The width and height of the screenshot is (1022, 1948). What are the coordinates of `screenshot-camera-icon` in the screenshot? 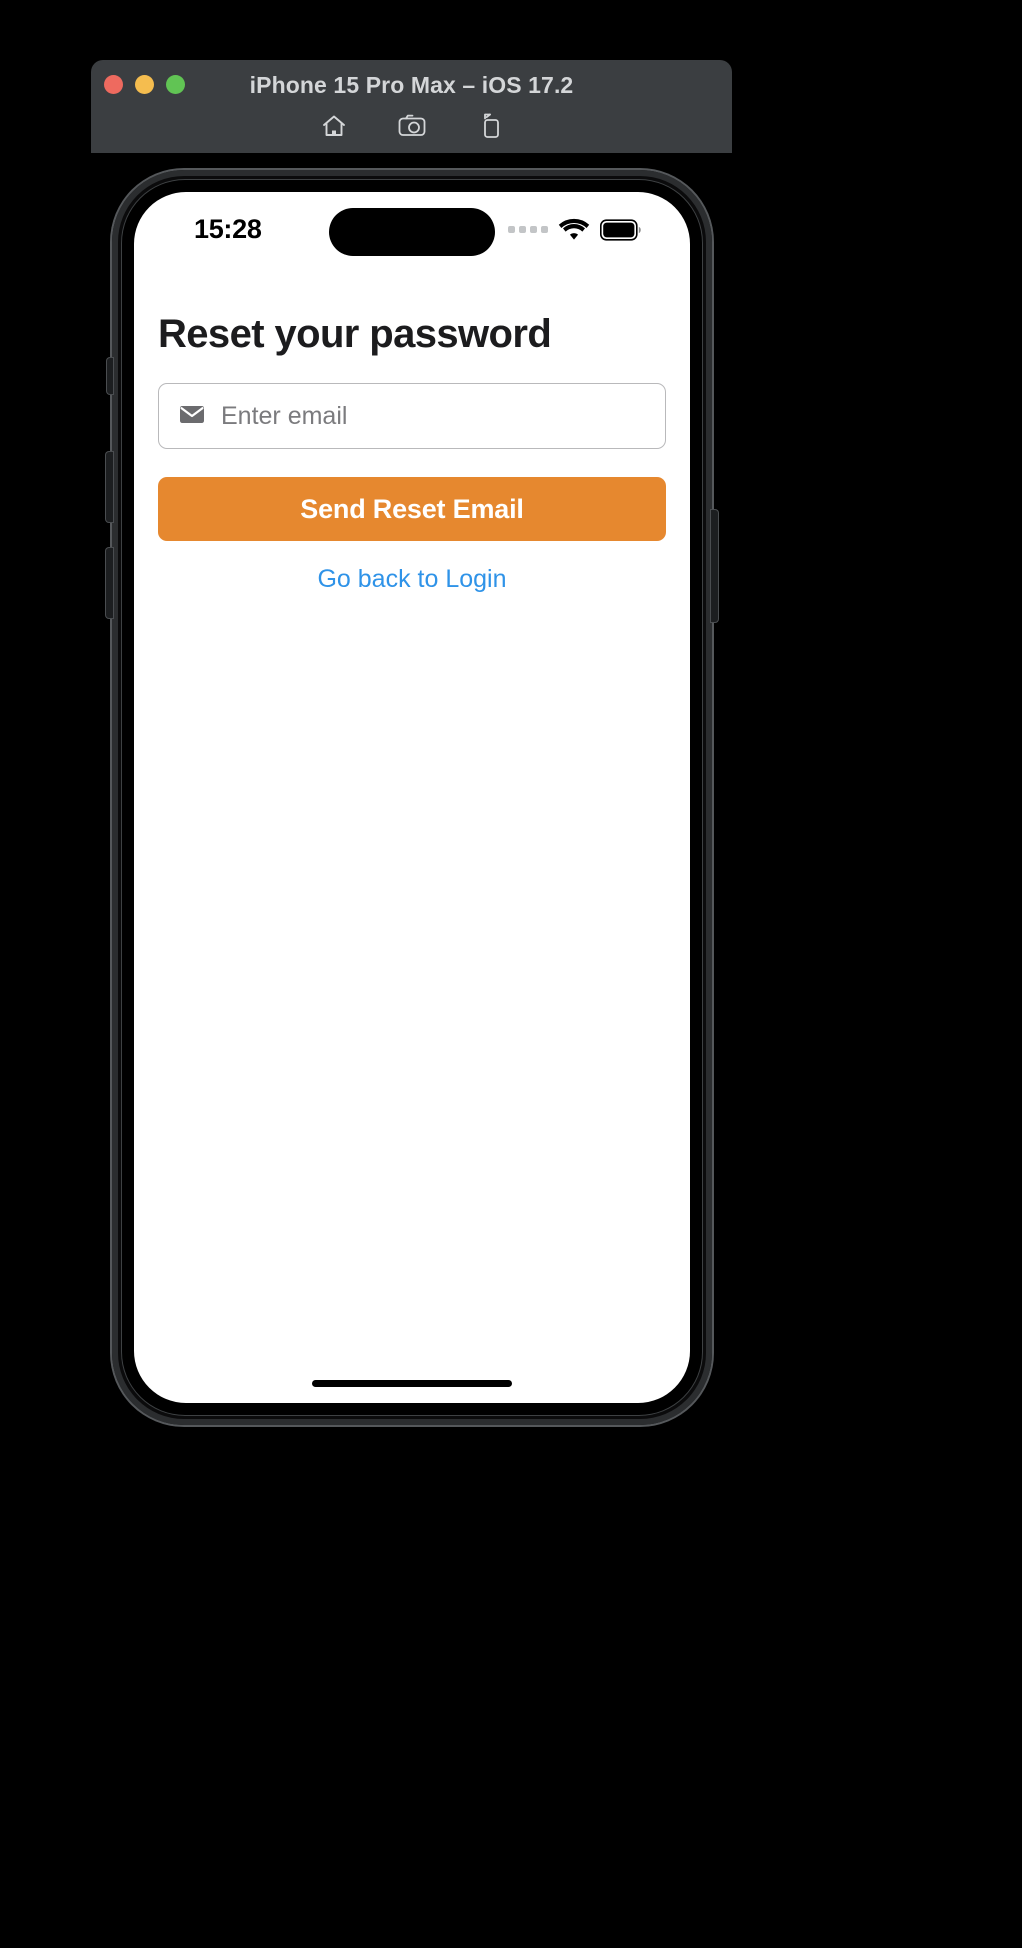 It's located at (412, 126).